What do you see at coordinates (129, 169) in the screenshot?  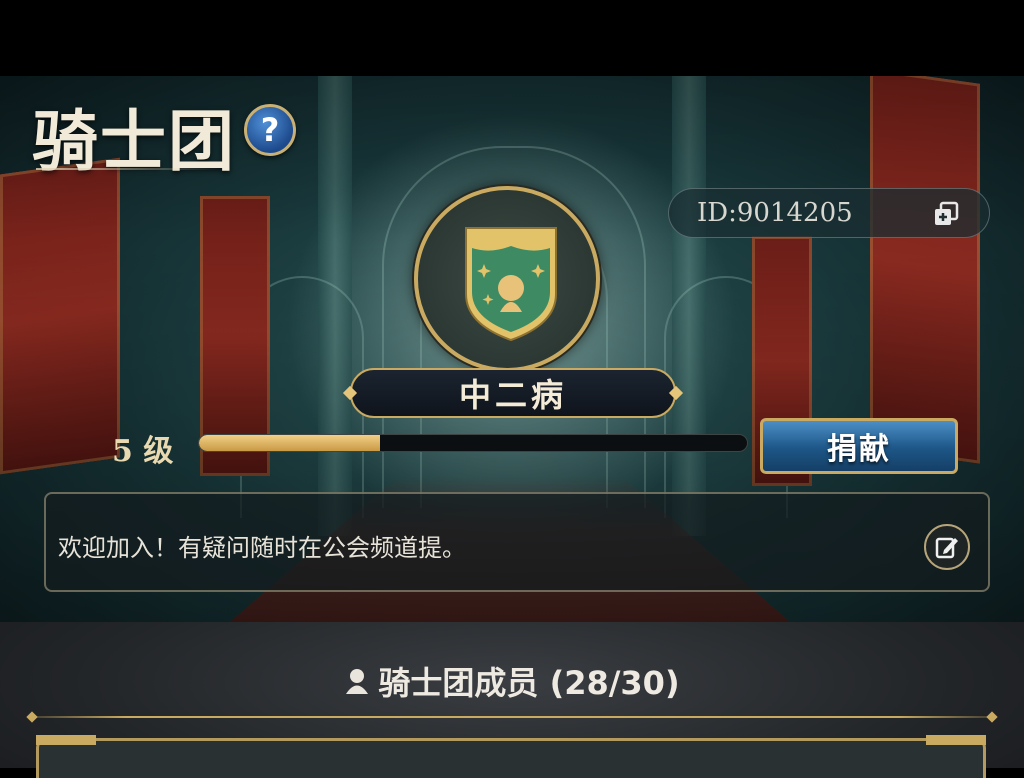 I see `title-underline` at bounding box center [129, 169].